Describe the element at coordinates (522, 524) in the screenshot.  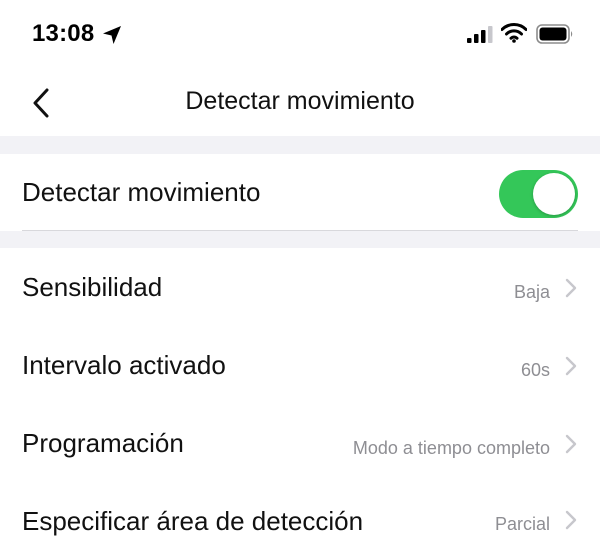
I see `settings-row-value: Parcial` at that location.